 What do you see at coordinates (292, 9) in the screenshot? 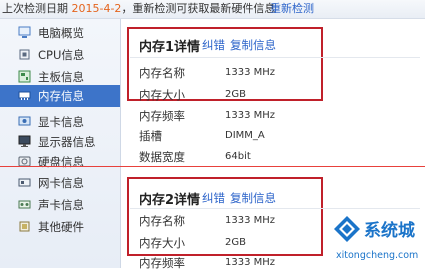
I see `recheck-link: 重新检测` at bounding box center [292, 9].